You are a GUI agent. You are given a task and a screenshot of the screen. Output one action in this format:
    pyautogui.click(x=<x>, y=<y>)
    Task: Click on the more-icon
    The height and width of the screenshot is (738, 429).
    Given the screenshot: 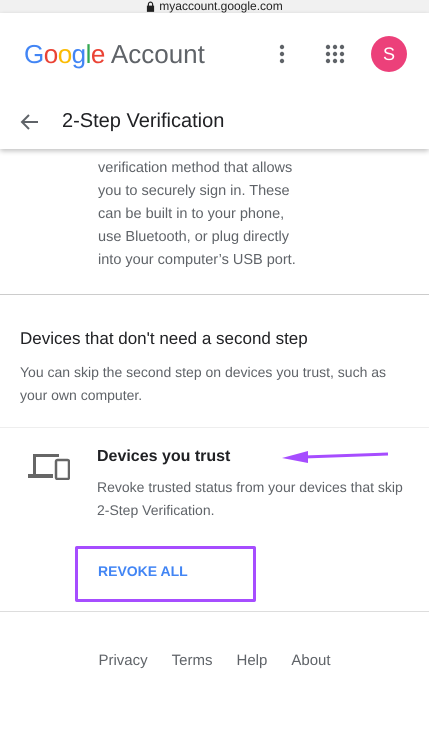 What is the action you would take?
    pyautogui.click(x=282, y=54)
    